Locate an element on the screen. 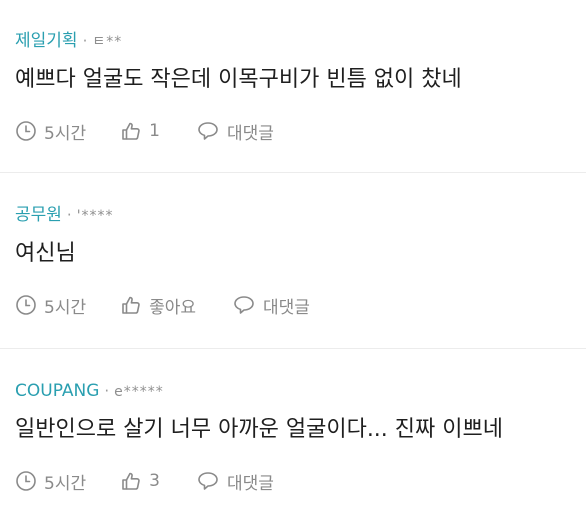  like-button: 1 is located at coordinates (140, 131).